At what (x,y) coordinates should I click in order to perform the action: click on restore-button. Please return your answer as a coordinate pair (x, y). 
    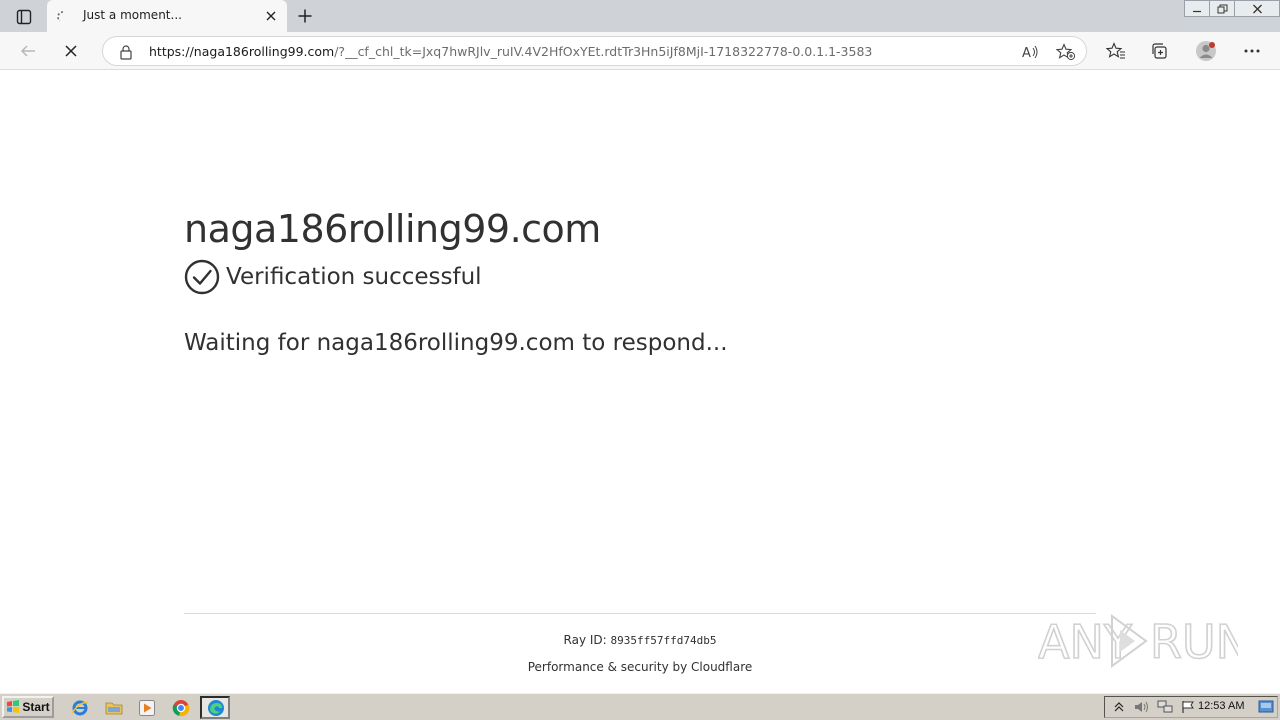
    Looking at the image, I should click on (1222, 8).